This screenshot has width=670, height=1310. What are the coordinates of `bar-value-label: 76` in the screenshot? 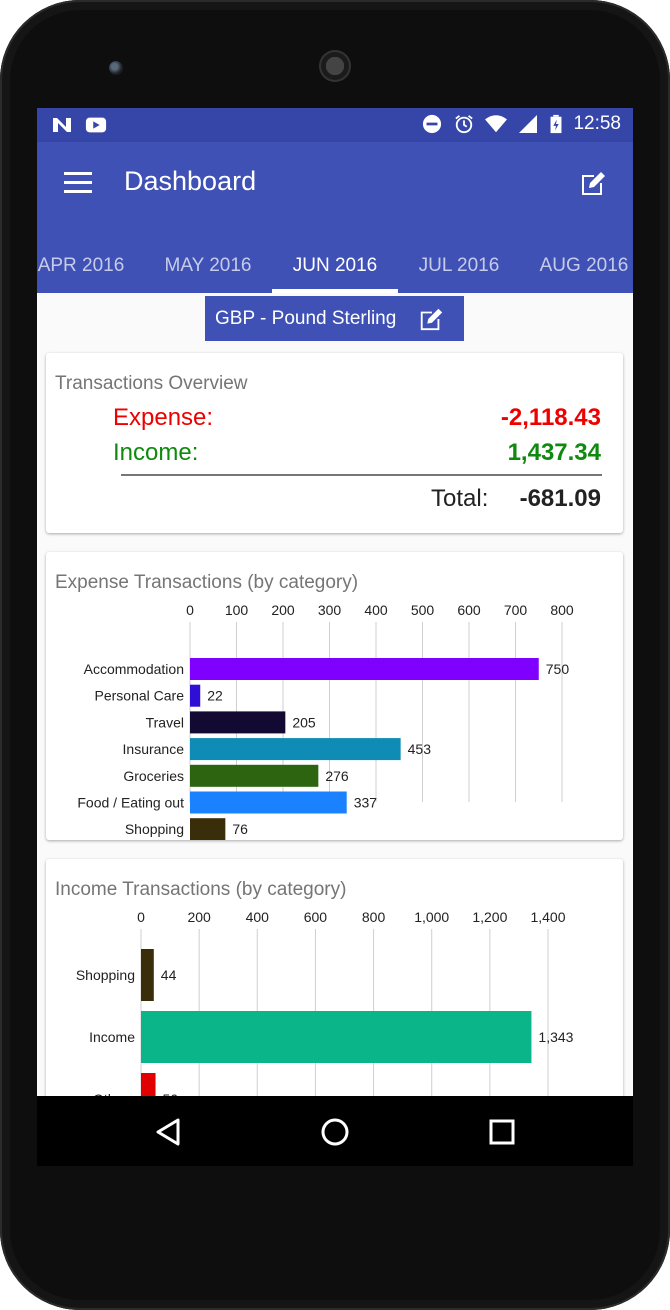 It's located at (240, 829).